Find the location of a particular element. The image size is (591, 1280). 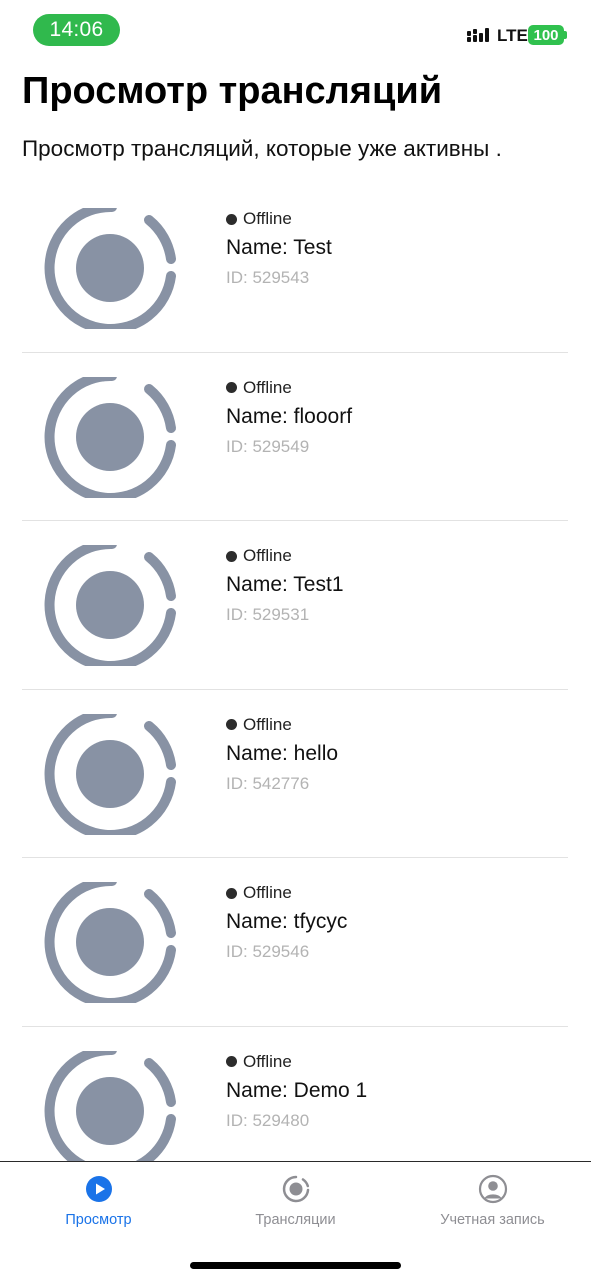

stream-item: Offline Name: tfycyc ID: 529546 is located at coordinates (295, 942).